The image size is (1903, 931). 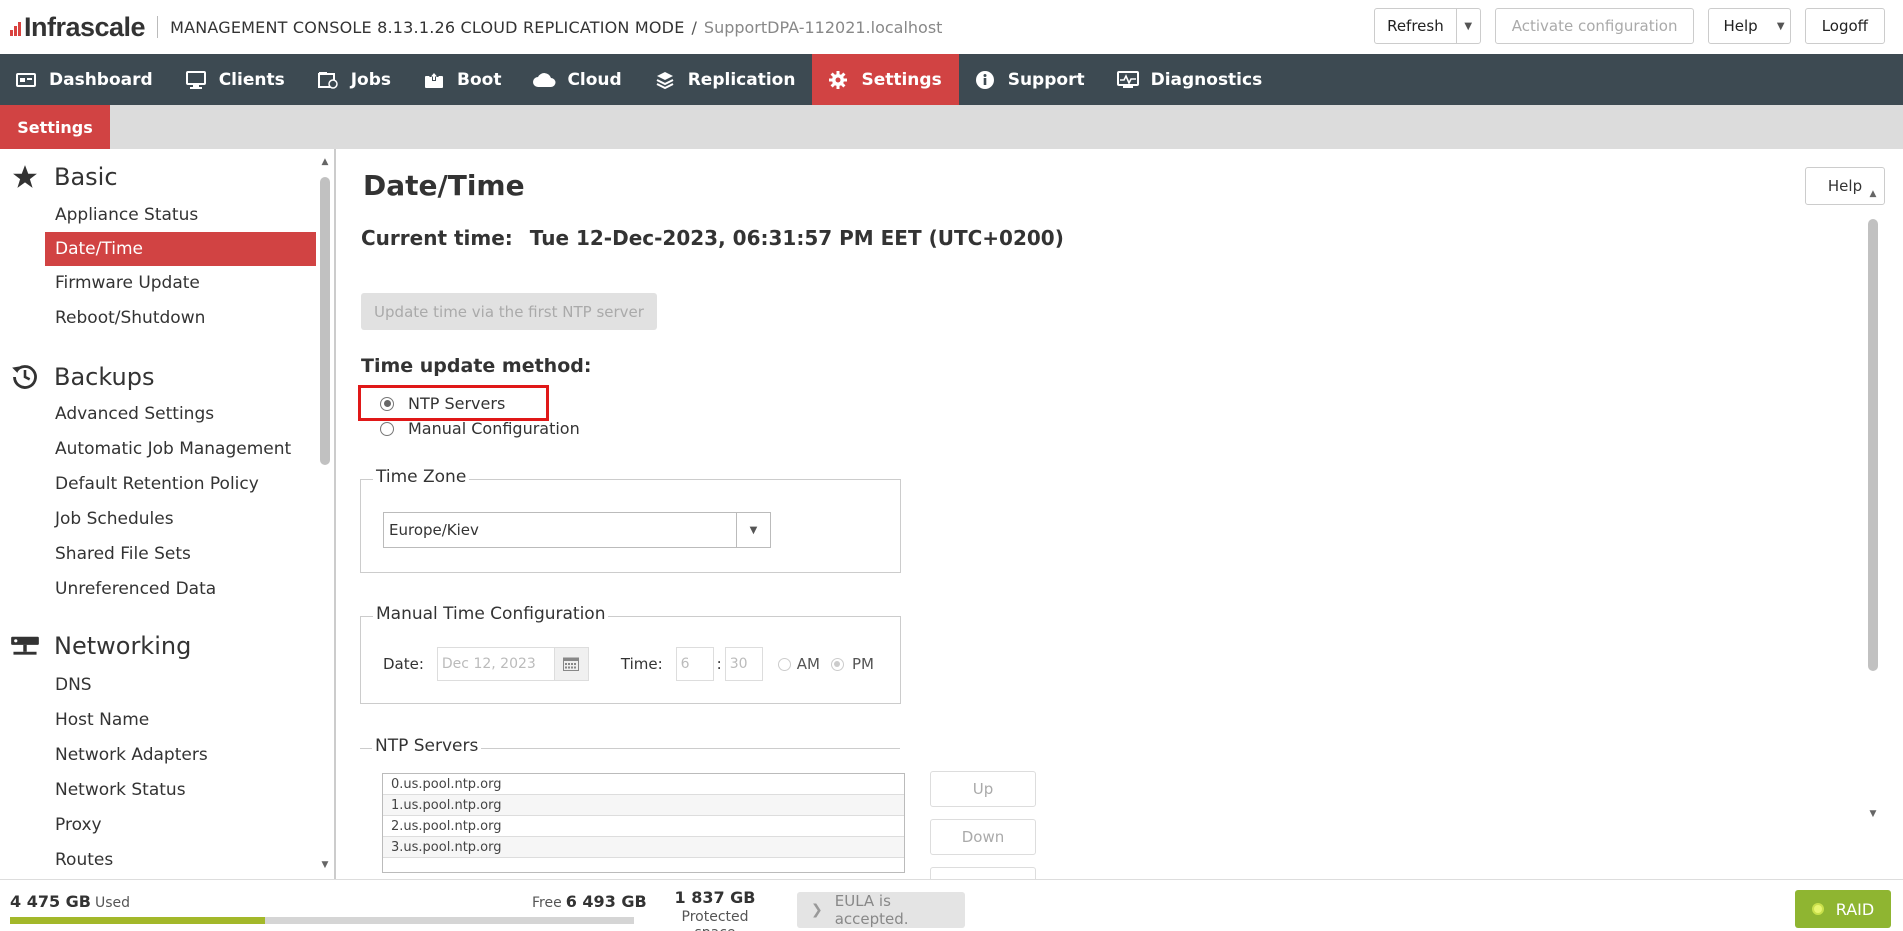 What do you see at coordinates (387, 428) in the screenshot?
I see `manual-configuration-radio` at bounding box center [387, 428].